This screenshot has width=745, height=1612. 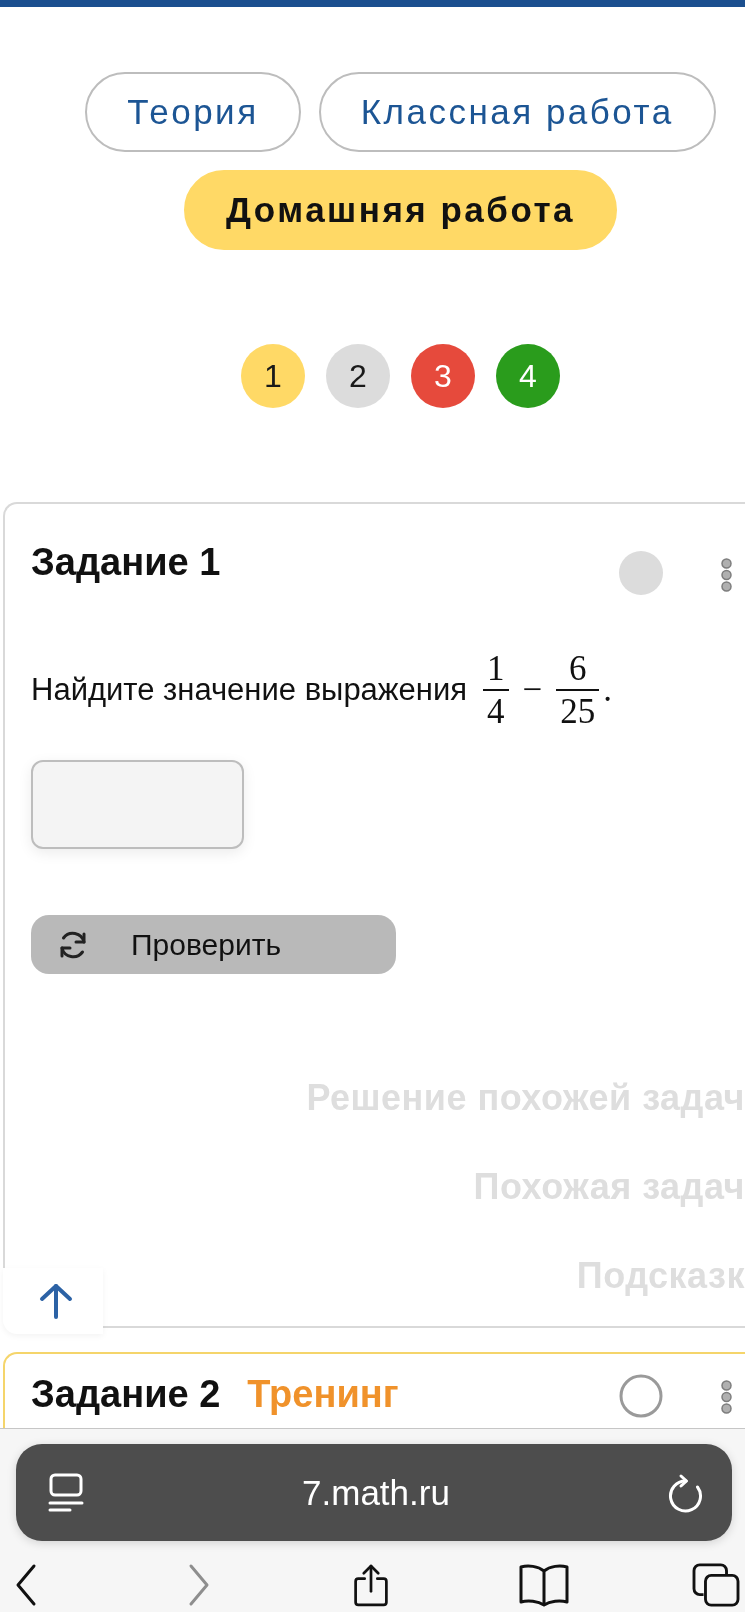 I want to click on check-button: Проверить, so click(x=213, y=944).